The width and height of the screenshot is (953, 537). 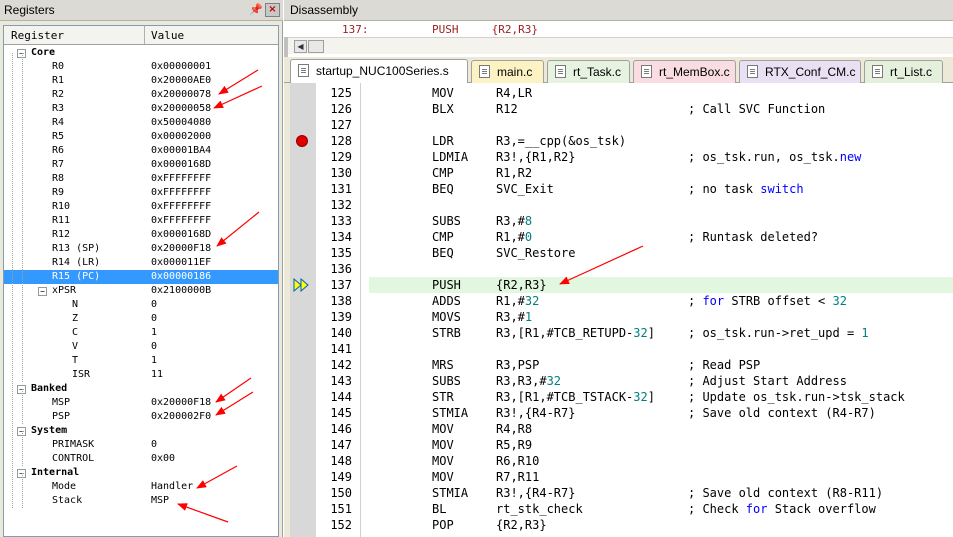 What do you see at coordinates (172, 487) in the screenshot?
I see `register-value: Handler` at bounding box center [172, 487].